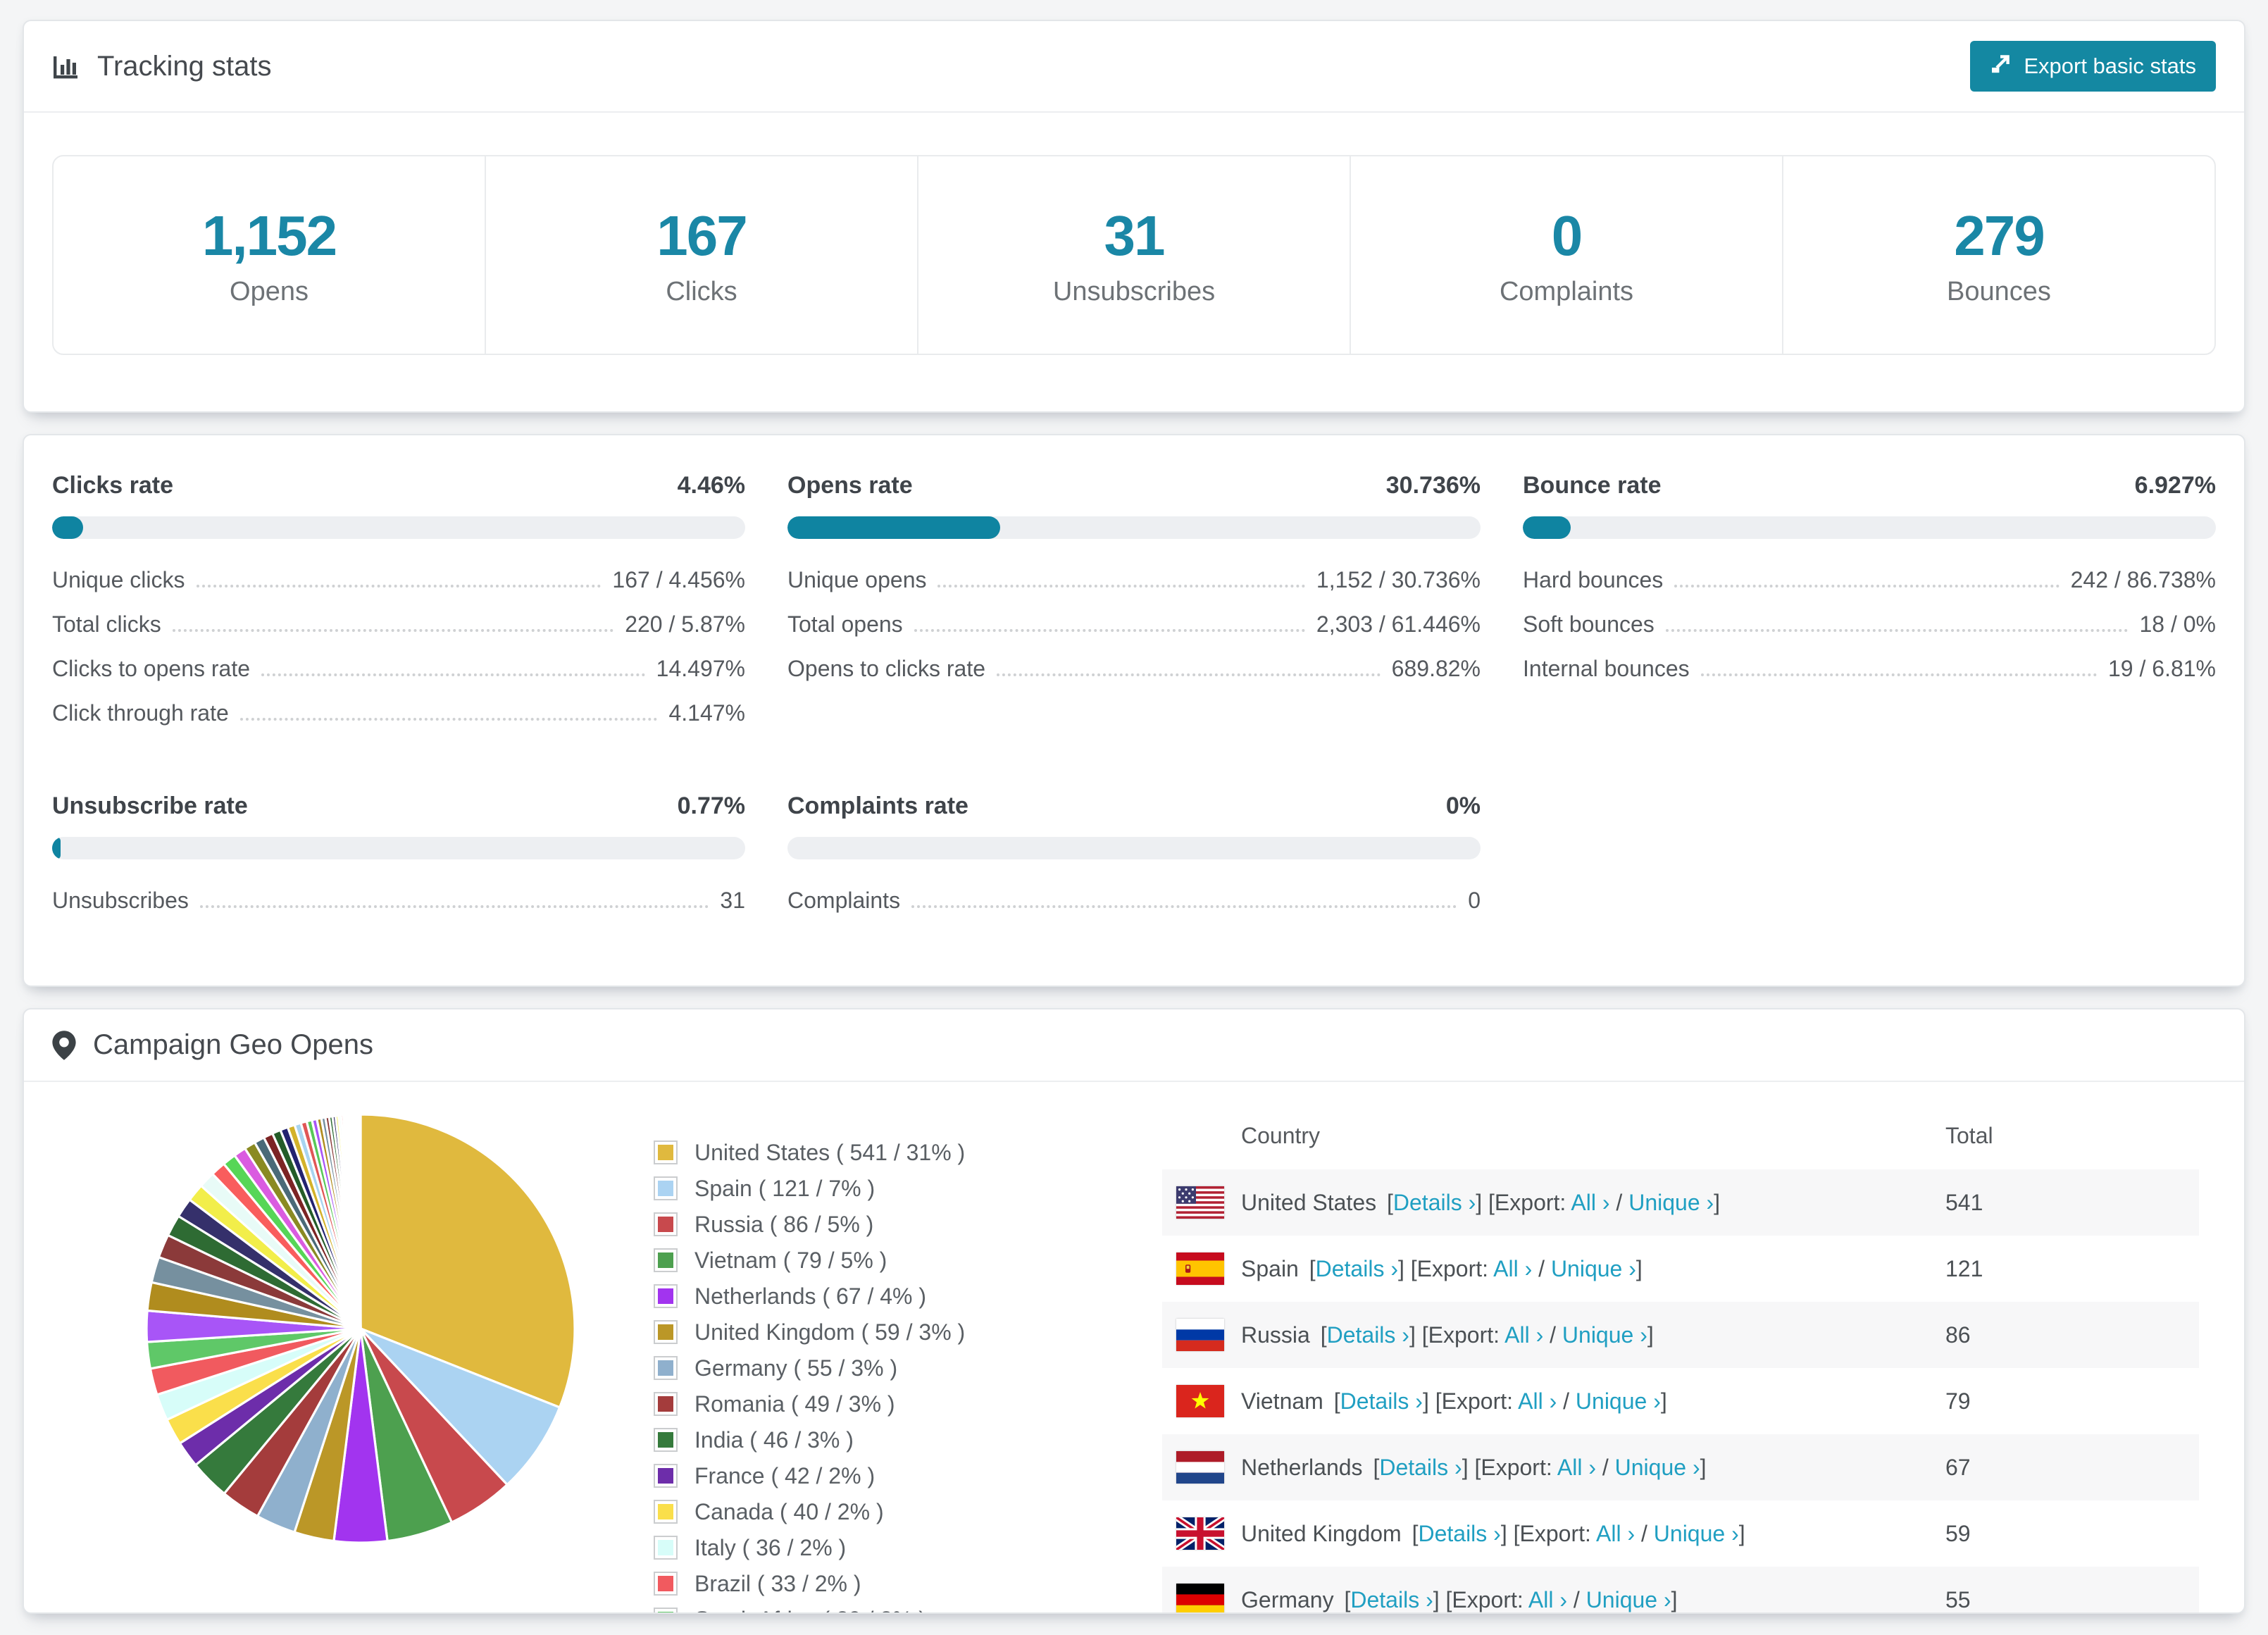 This screenshot has height=1635, width=2268. I want to click on export-basic-stats-button: Export basic stats, so click(2093, 66).